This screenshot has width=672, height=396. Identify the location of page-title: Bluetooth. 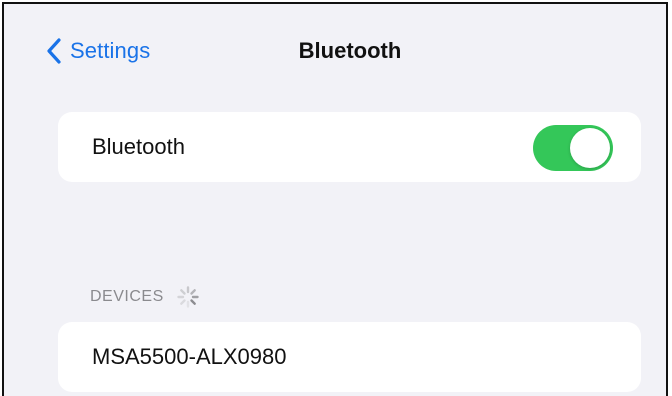
(350, 50).